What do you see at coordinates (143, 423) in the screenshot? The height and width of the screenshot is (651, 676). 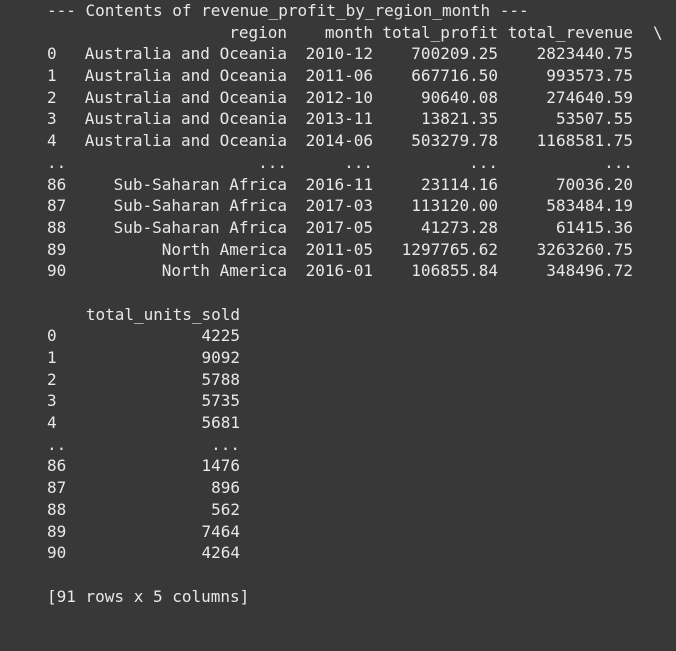 I see `table-row: 4 5681` at bounding box center [143, 423].